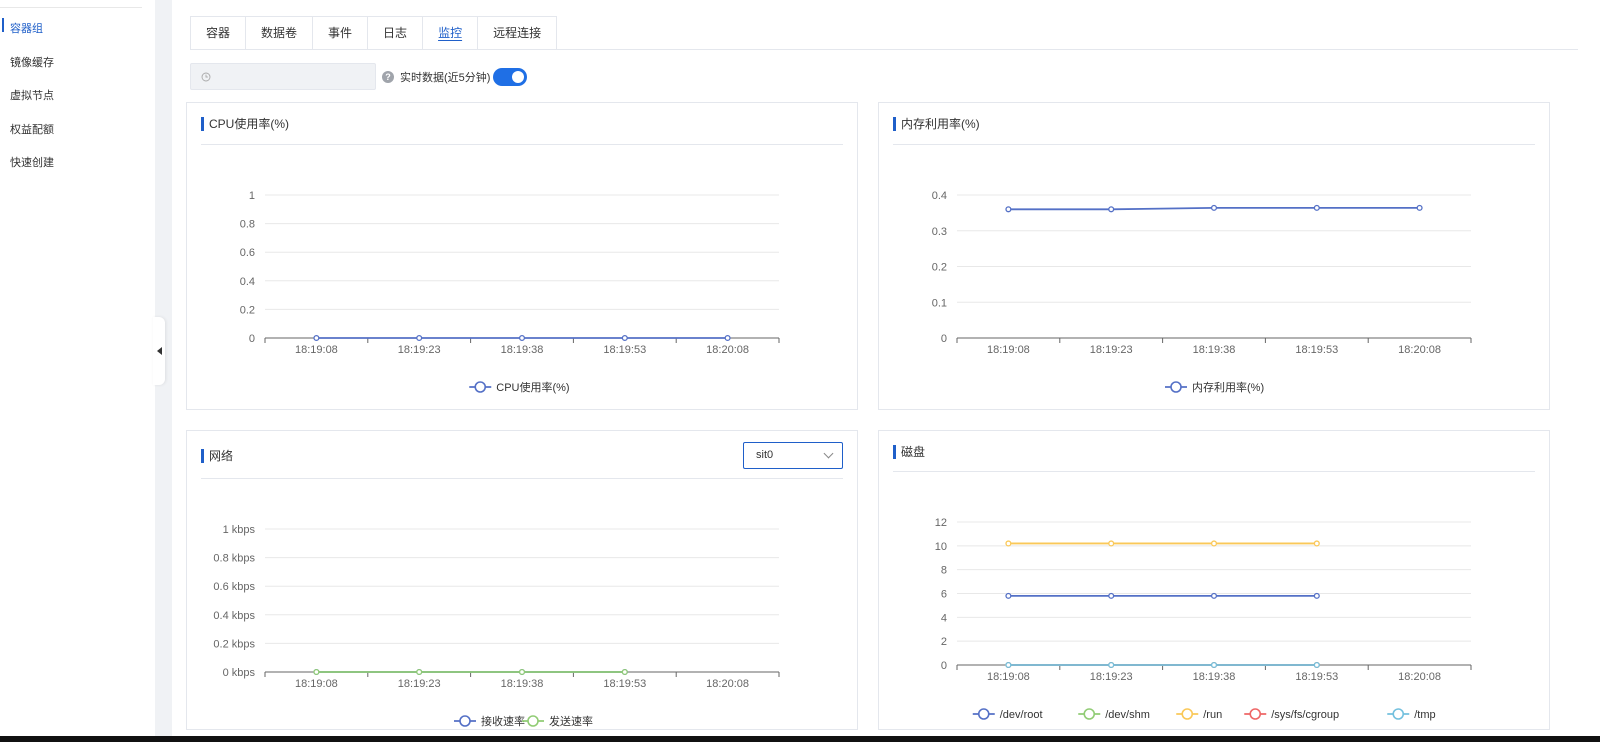 The image size is (1600, 742). I want to click on tab-logs: 日志, so click(395, 33).